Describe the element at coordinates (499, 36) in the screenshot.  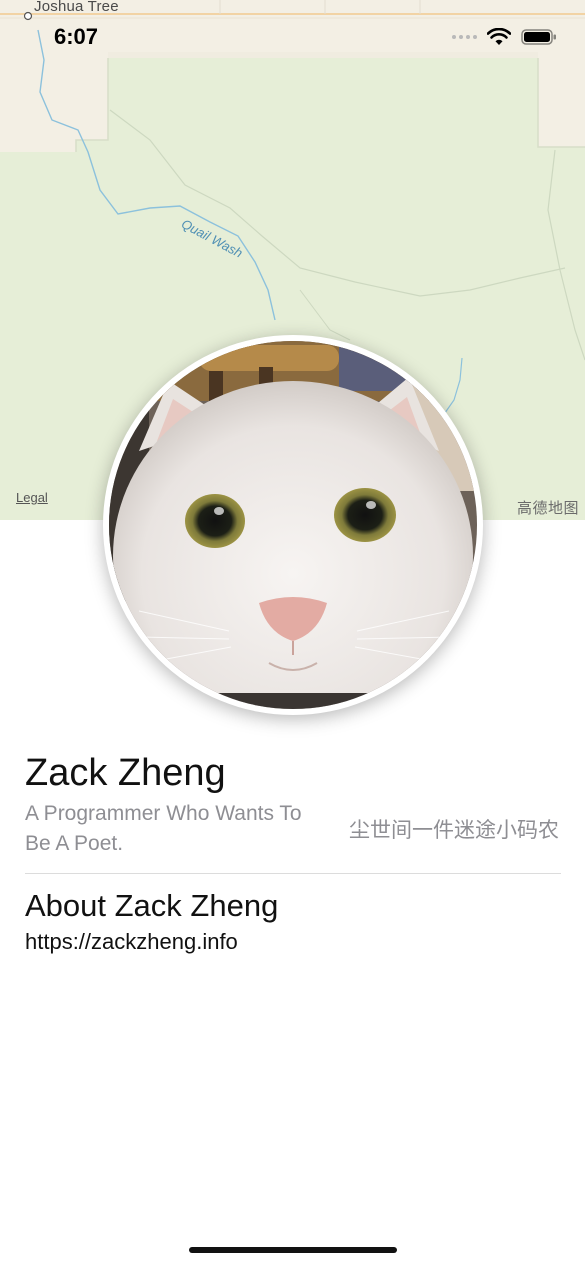
I see `wifi-icon` at that location.